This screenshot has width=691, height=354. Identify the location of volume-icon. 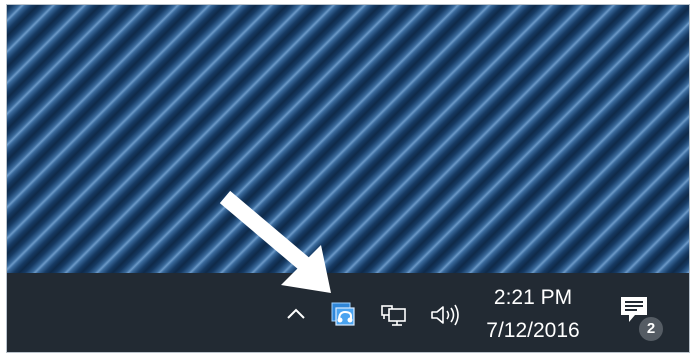
(445, 315).